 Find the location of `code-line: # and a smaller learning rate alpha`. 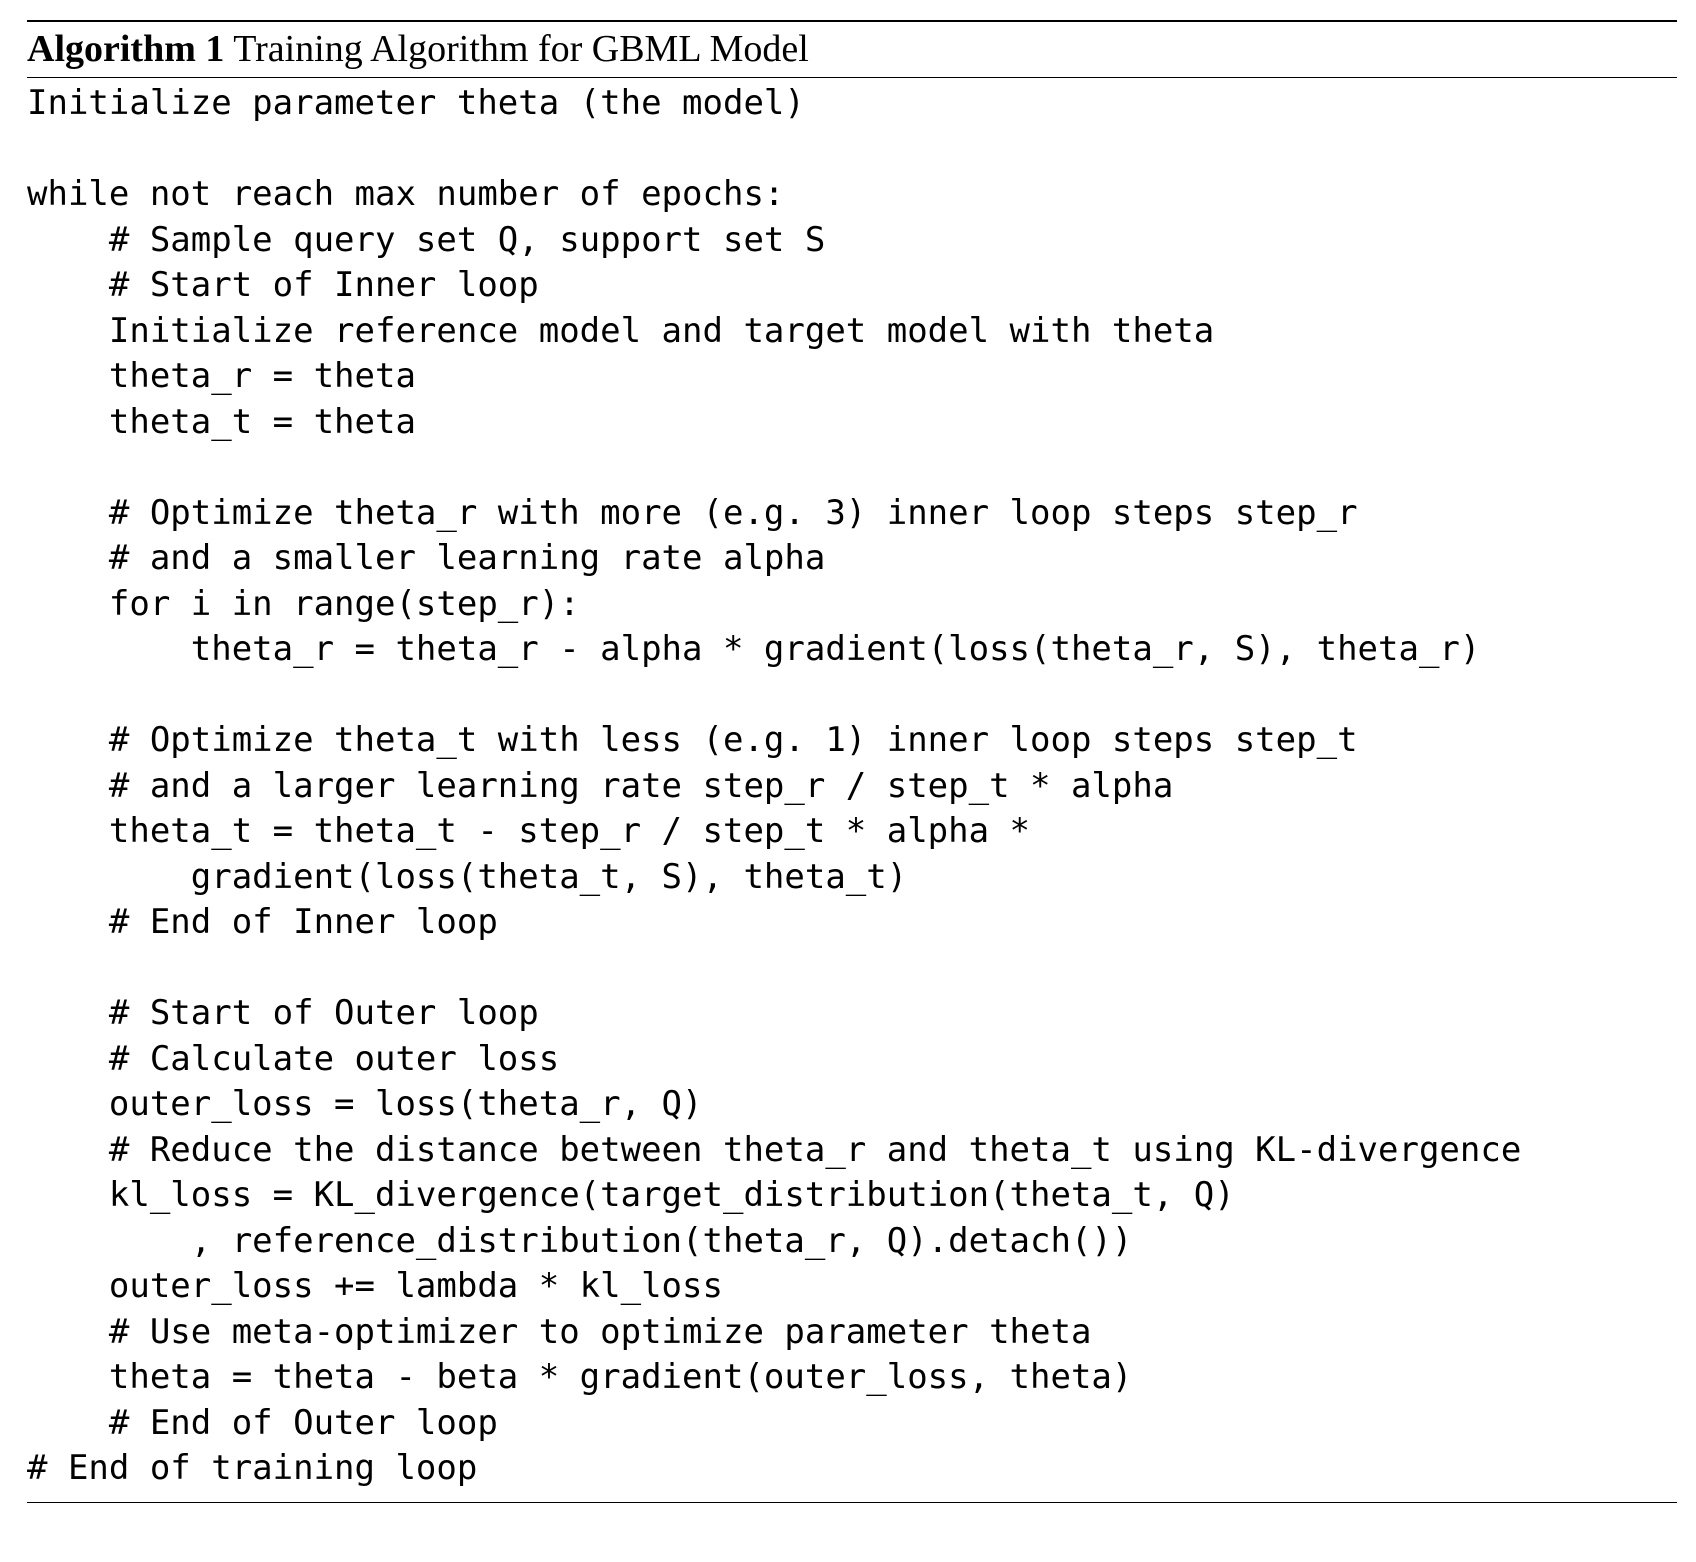

code-line: # and a smaller learning rate alpha is located at coordinates (426, 558).